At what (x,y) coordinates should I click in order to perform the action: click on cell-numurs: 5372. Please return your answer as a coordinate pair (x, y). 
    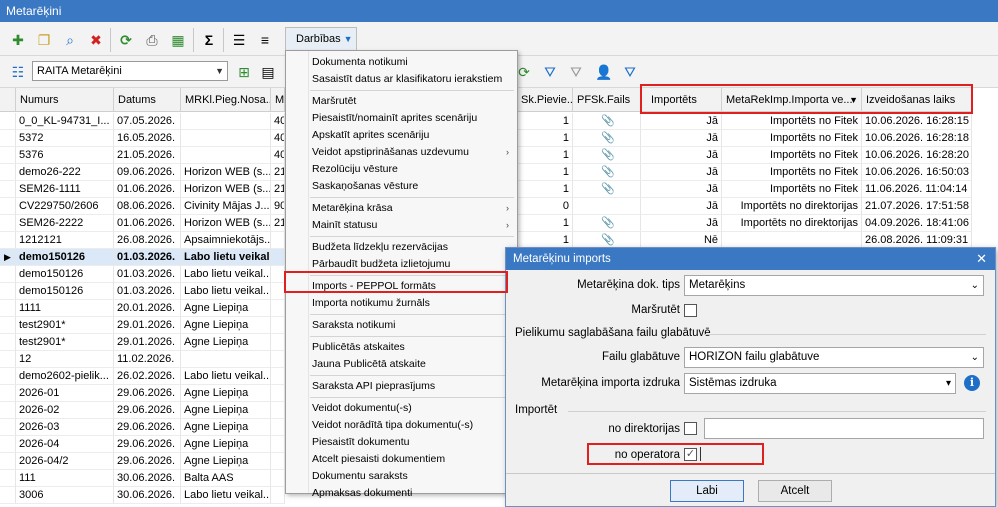
    Looking at the image, I should click on (65, 138).